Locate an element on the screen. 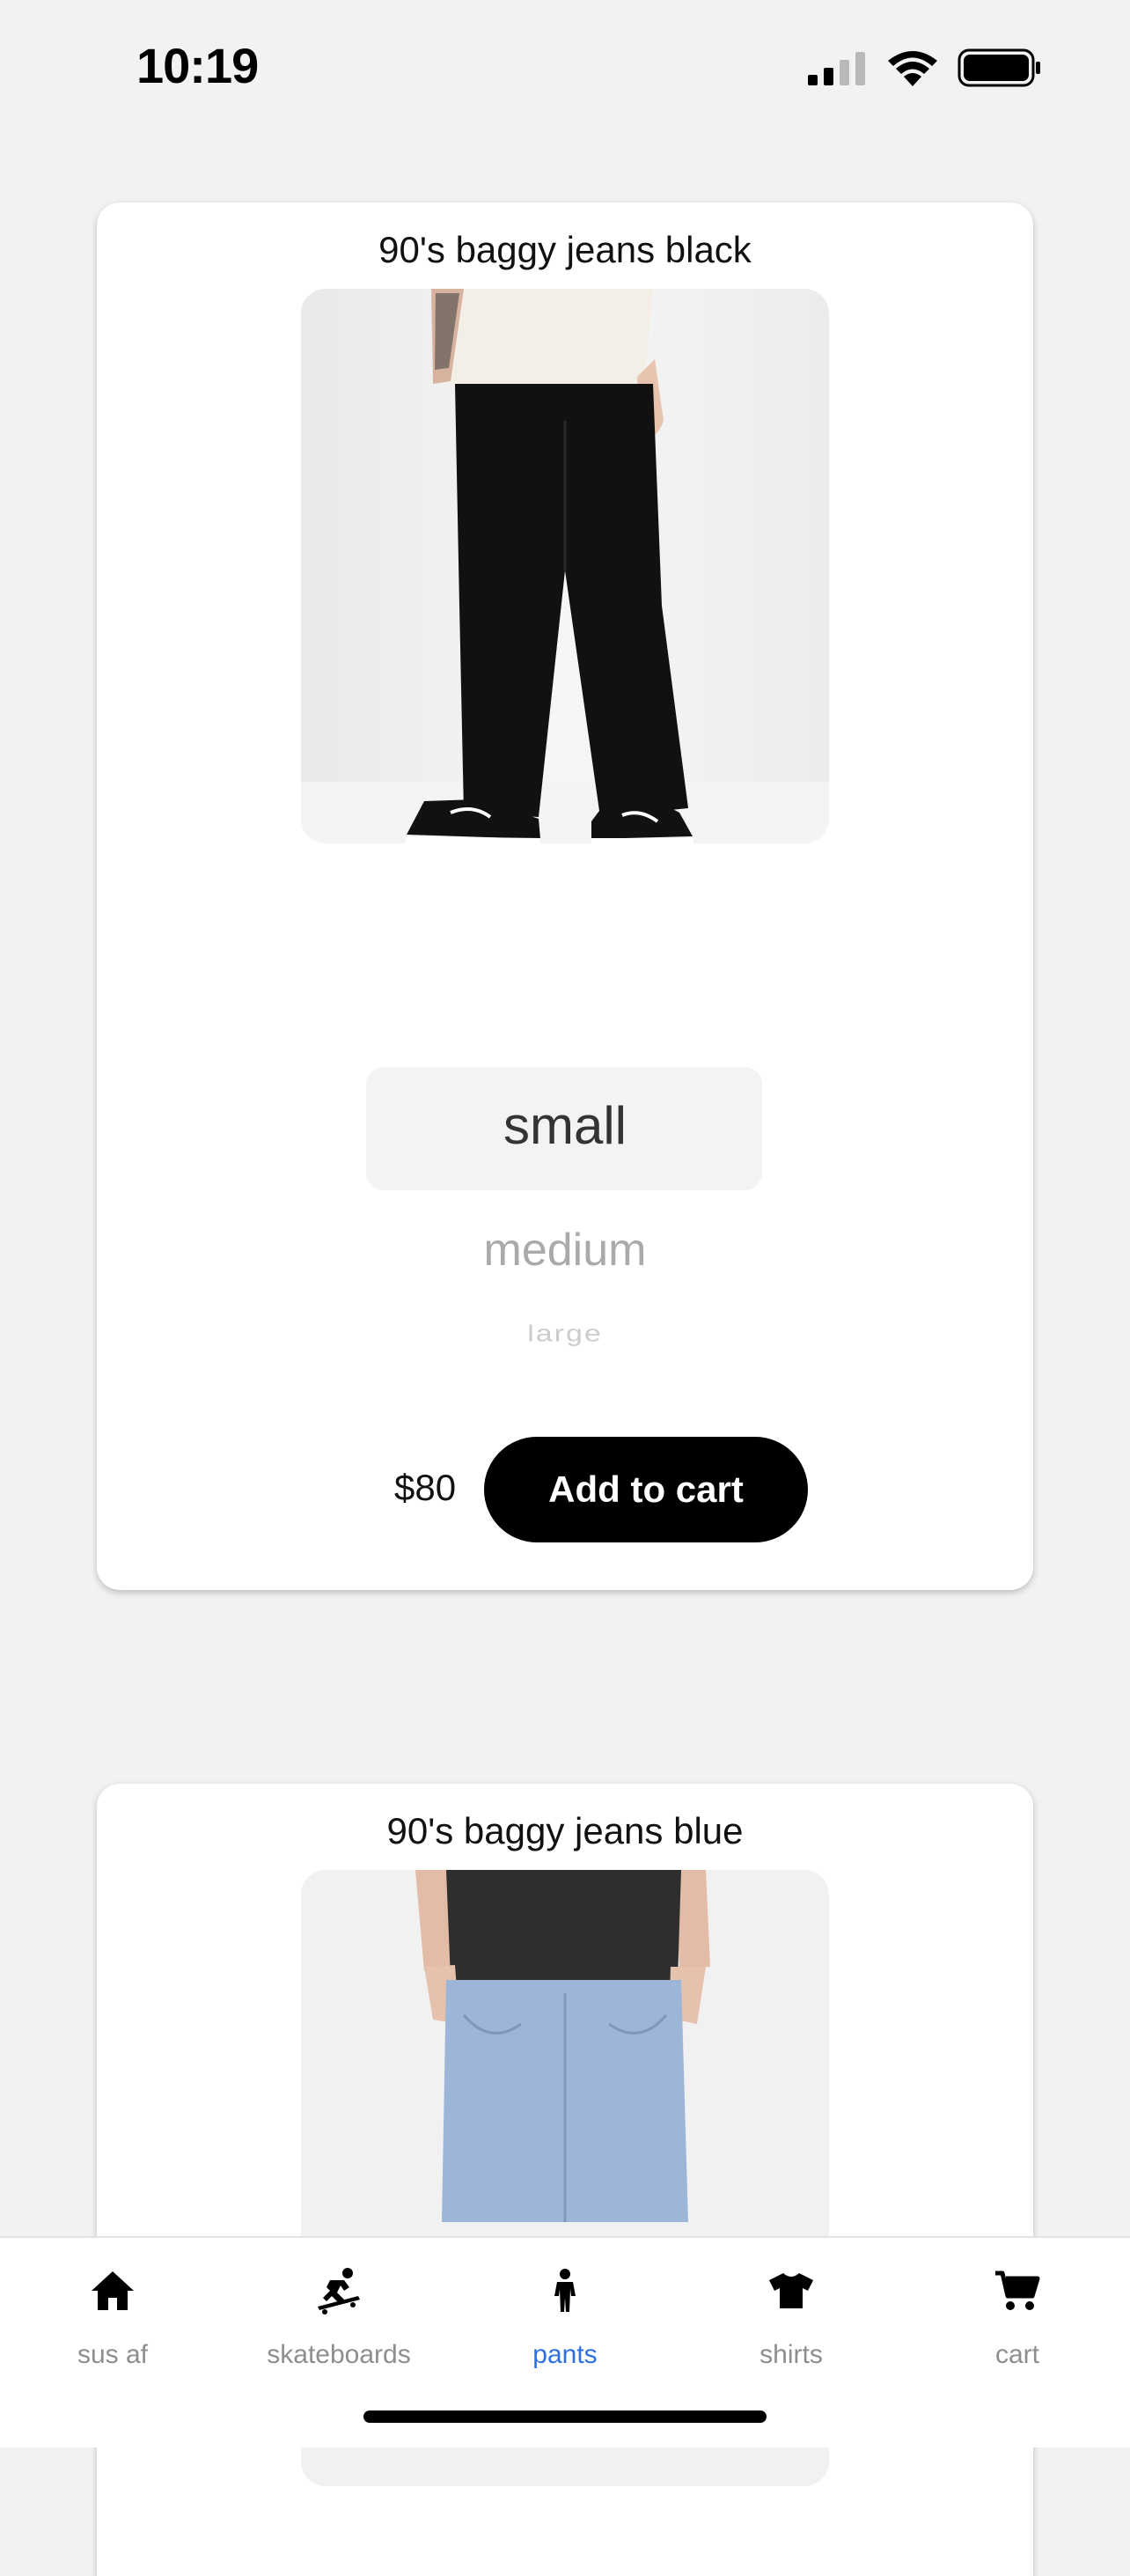 Image resolution: width=1130 pixels, height=2576 pixels. tab-cart: cart is located at coordinates (1017, 2313).